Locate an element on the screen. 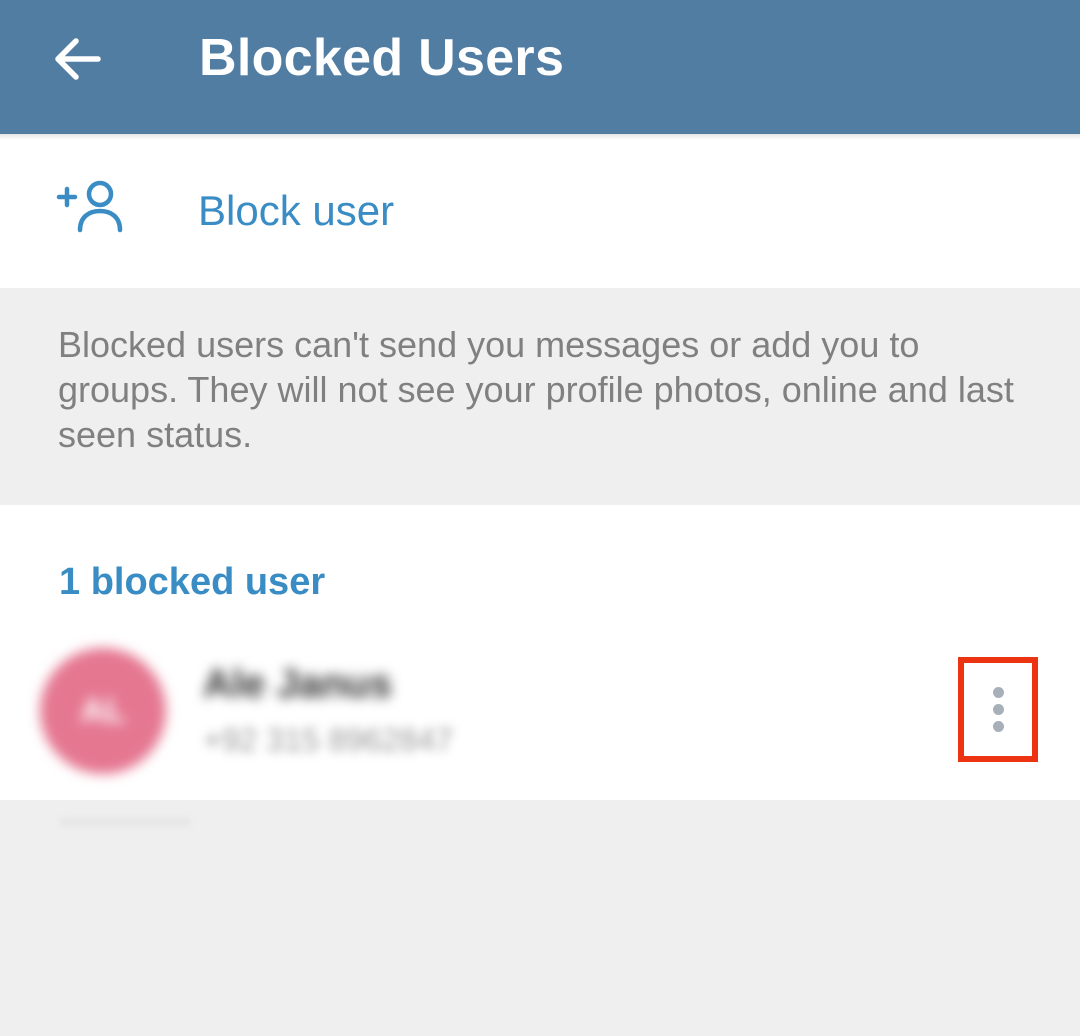 This screenshot has width=1080, height=1036. blocked-user-phone: +92 315 8962847 is located at coordinates (328, 740).